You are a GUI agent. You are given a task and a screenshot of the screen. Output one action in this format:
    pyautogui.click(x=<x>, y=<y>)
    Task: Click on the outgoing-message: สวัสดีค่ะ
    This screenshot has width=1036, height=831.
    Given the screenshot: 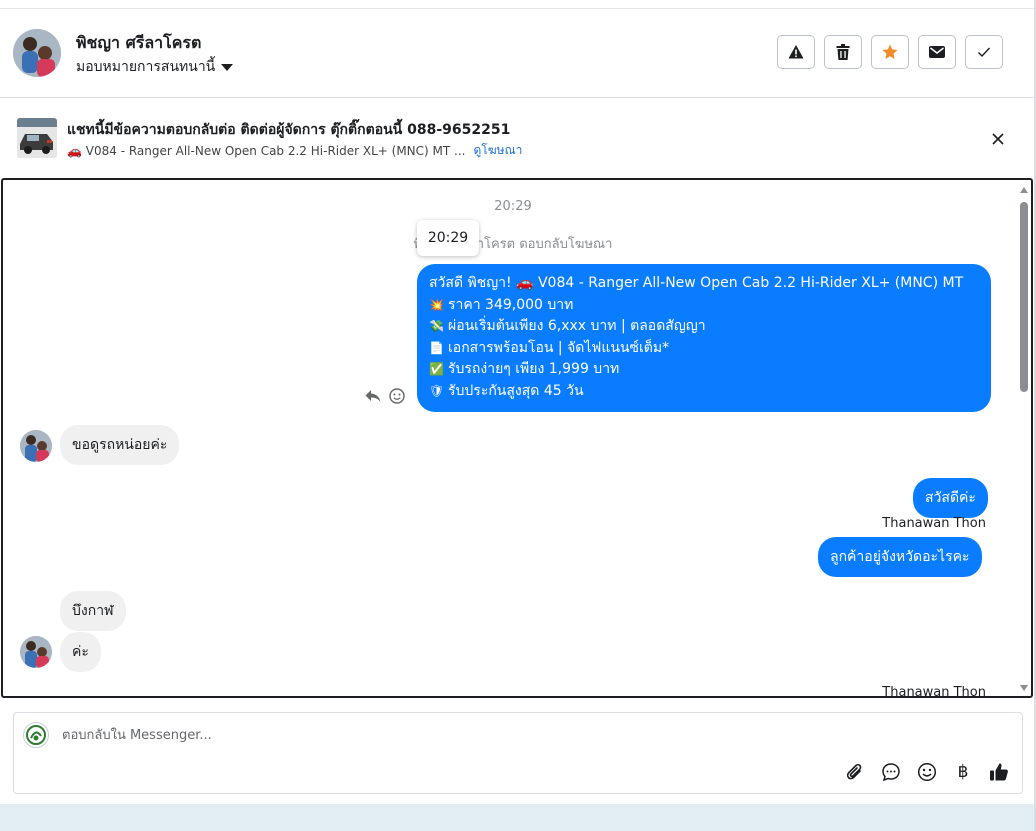 What is the action you would take?
    pyautogui.click(x=950, y=498)
    